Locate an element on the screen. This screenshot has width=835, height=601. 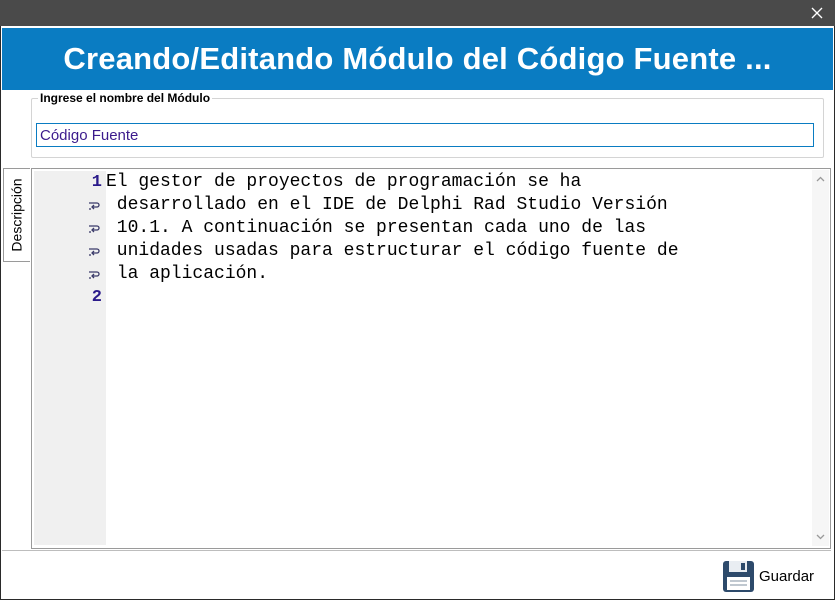
text-line: la aplicación. is located at coordinates (187, 274).